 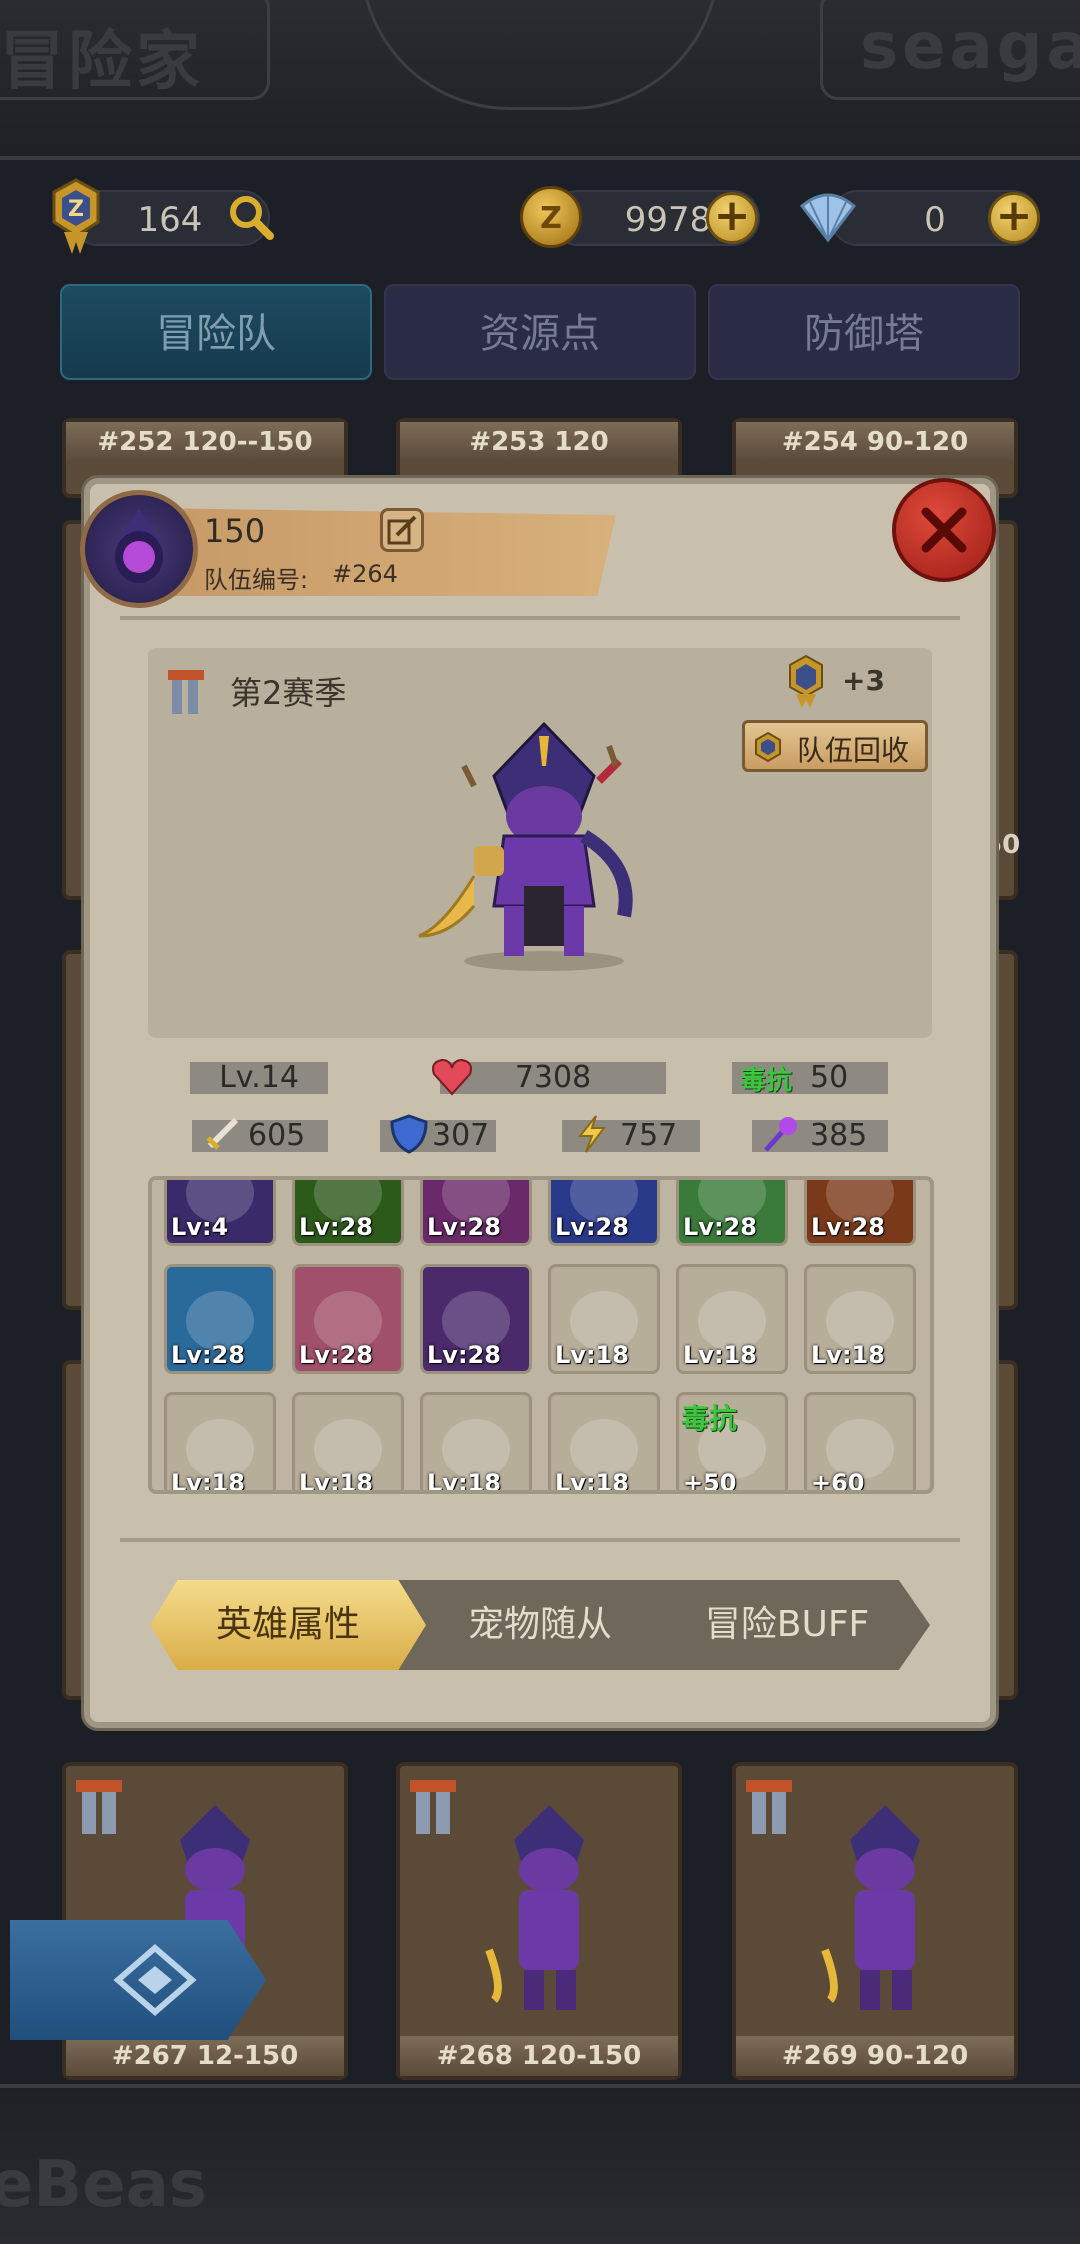 What do you see at coordinates (863, 680) in the screenshot?
I see `badge-bonus: +3` at bounding box center [863, 680].